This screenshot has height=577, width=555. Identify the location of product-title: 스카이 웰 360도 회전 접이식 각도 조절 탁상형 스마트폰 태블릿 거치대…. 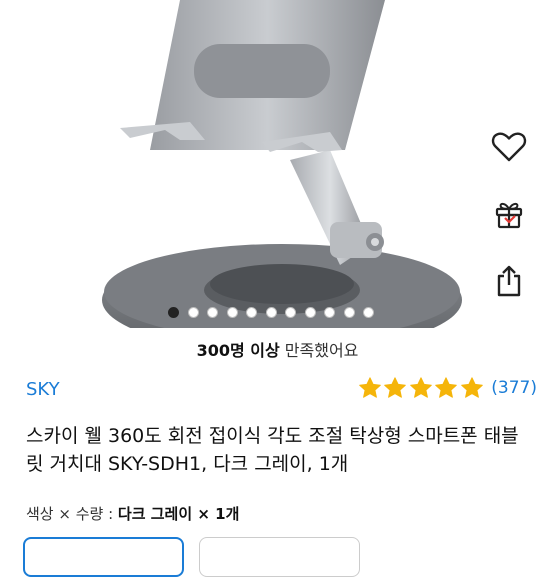
(272, 450).